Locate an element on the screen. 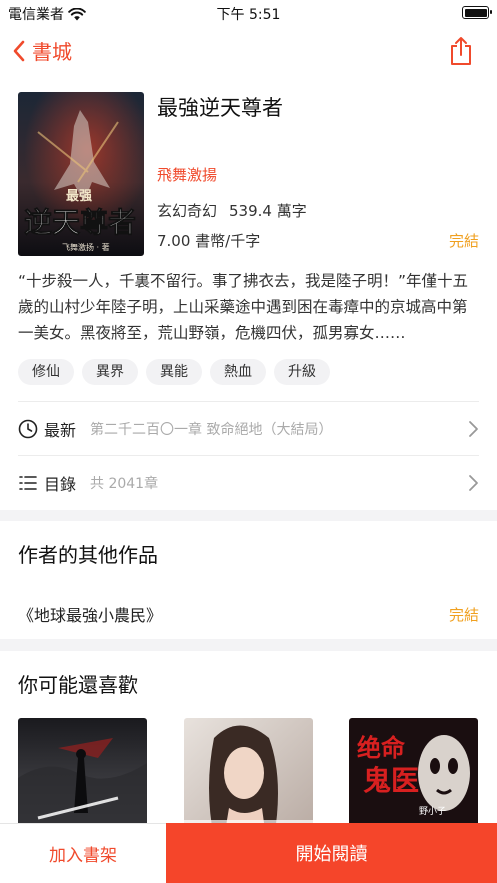 This screenshot has height=883, width=497. status-bar: 電信業者 下午 5:51 is located at coordinates (248, 13).